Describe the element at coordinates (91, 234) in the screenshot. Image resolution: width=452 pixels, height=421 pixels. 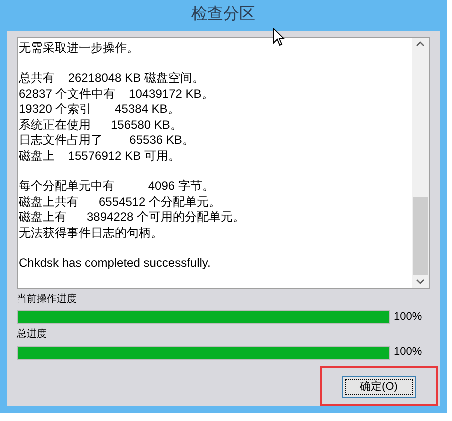
I see `log-line: 无法获得事件日志的句柄。` at that location.